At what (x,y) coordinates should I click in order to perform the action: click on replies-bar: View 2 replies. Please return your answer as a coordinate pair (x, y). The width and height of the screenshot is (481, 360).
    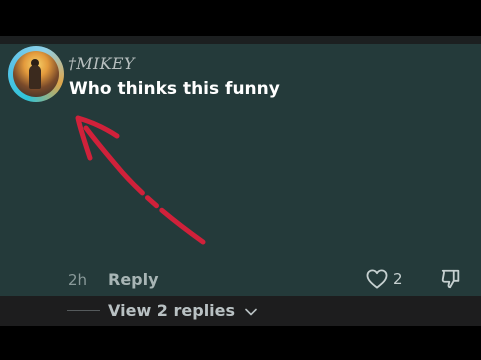
    Looking at the image, I should click on (240, 311).